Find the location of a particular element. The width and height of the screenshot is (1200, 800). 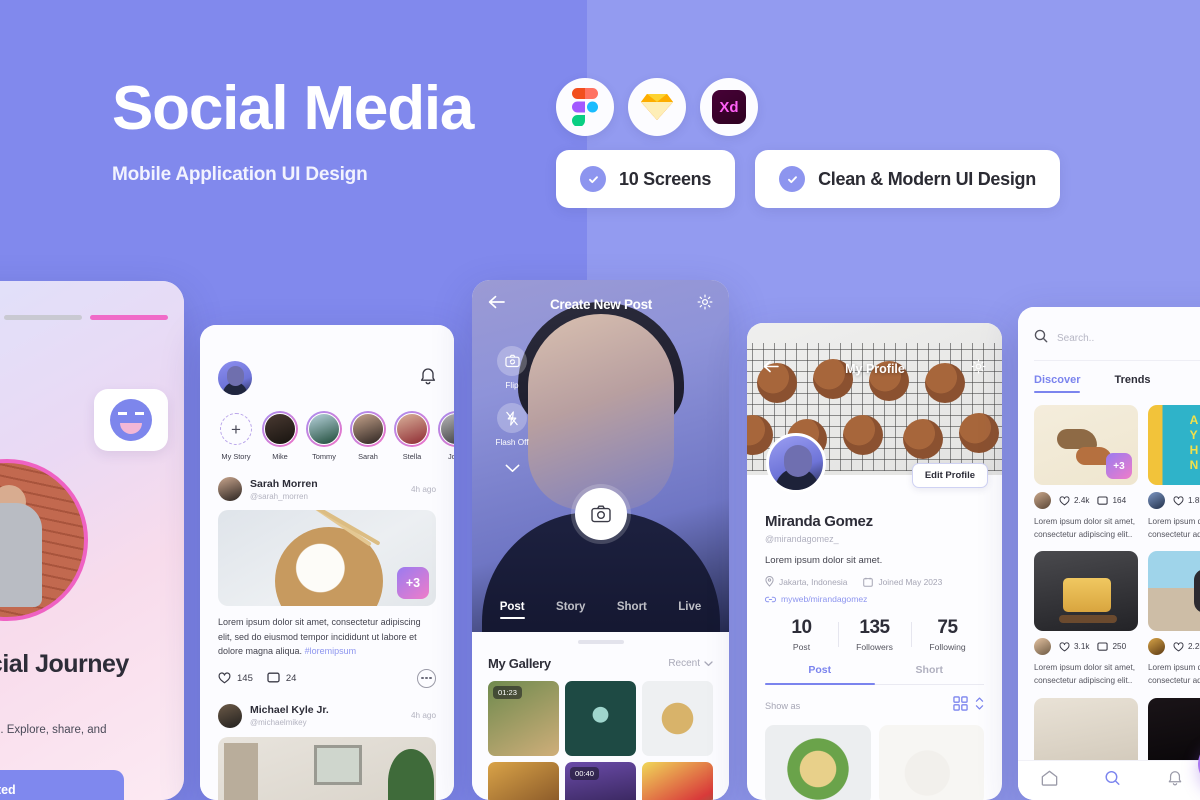

story-item-stella: Stella is located at coordinates (412, 436).